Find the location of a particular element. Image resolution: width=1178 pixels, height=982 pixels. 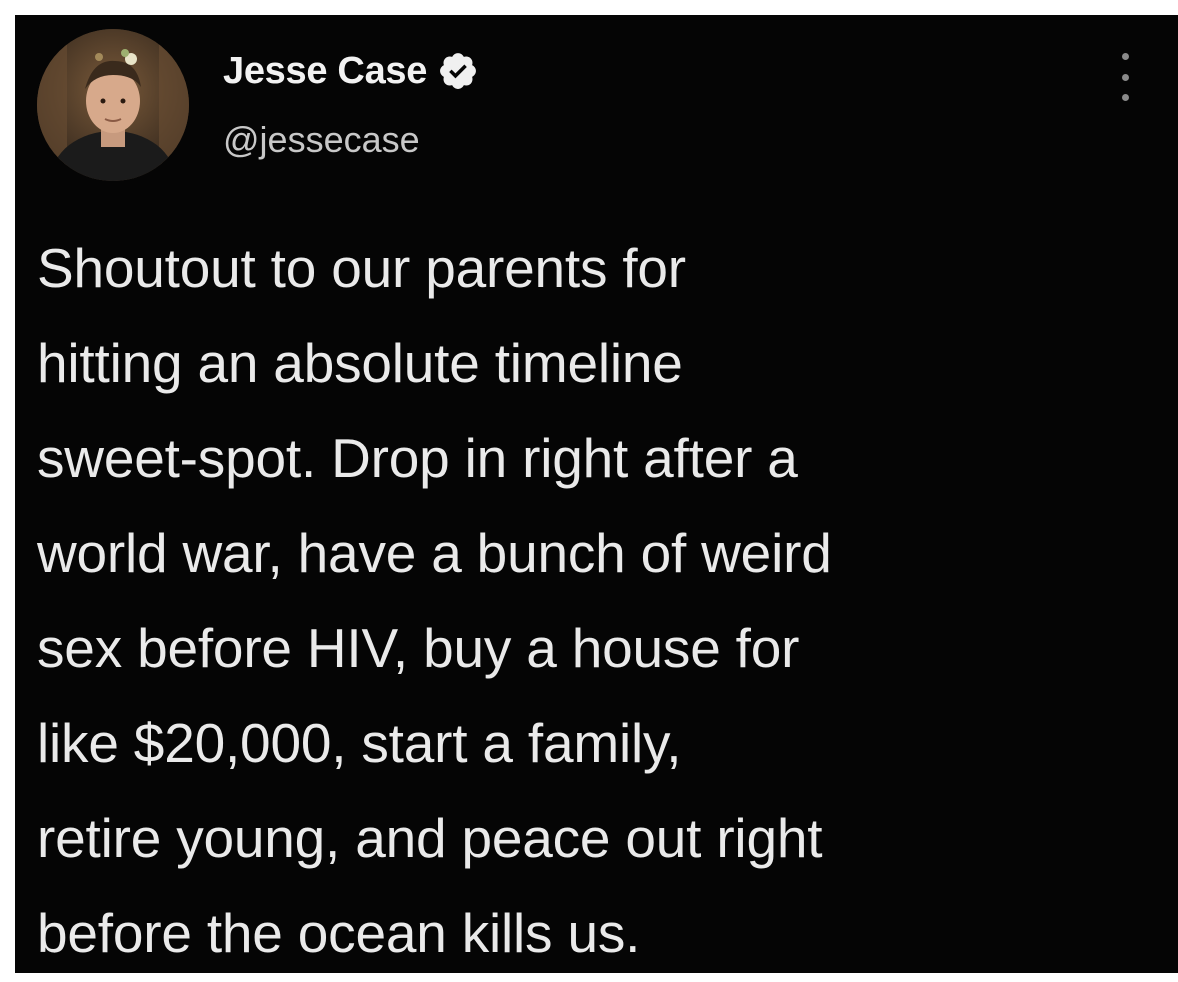

author-handle: @jessecase is located at coordinates (321, 140).